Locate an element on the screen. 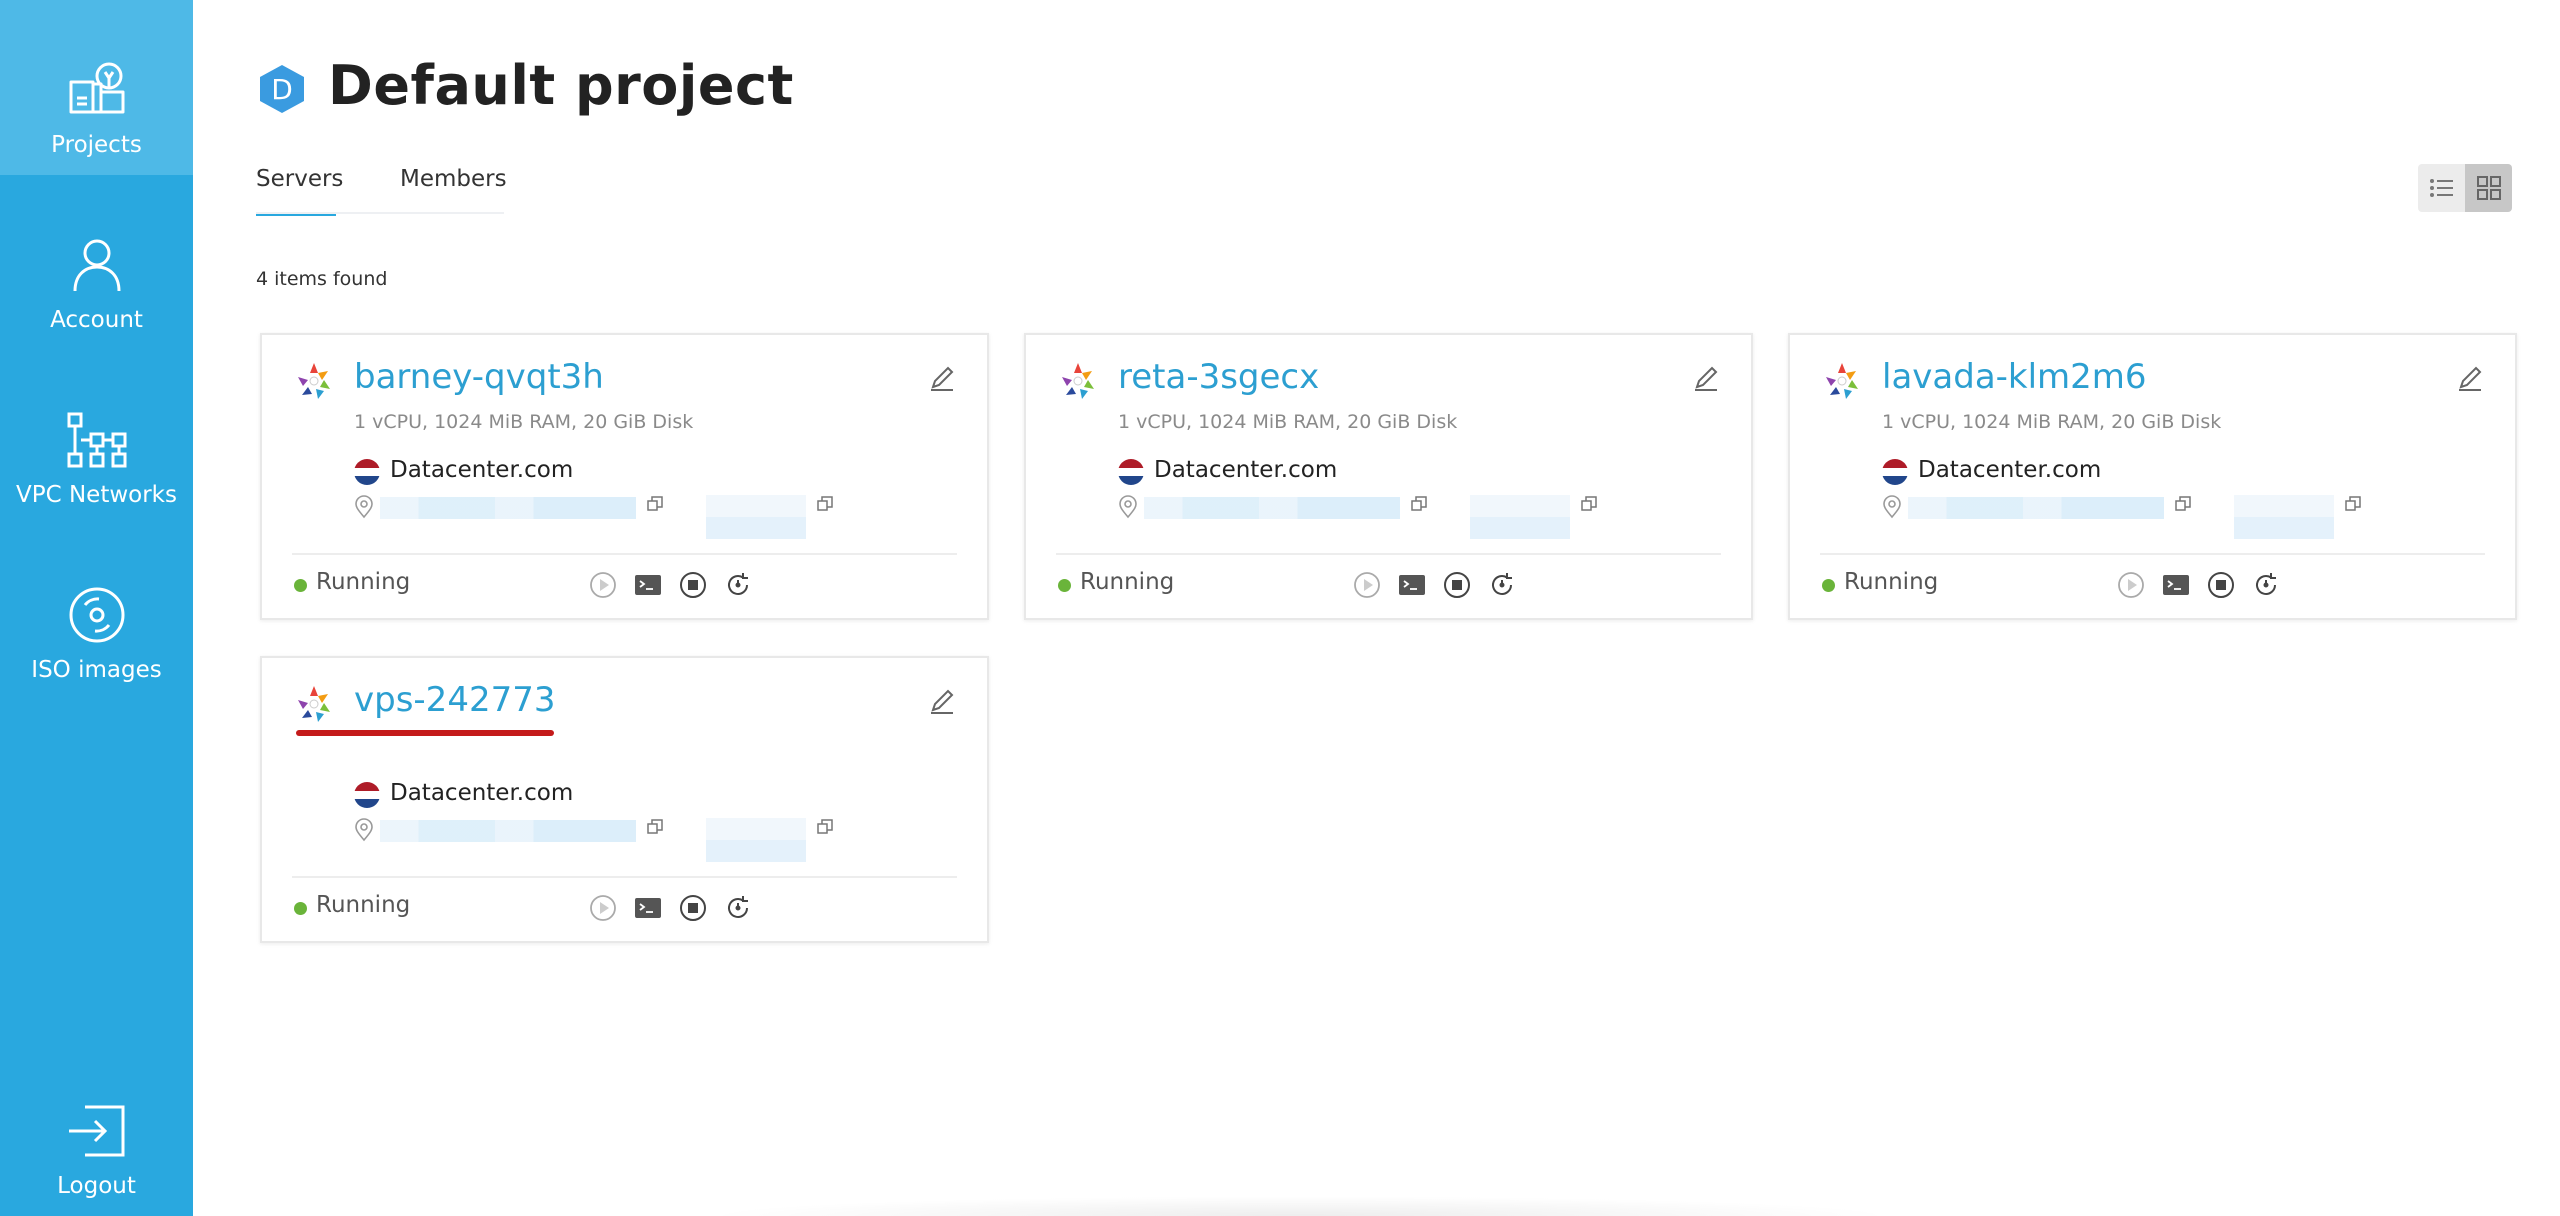 The height and width of the screenshot is (1216, 2560). list-view-button is located at coordinates (2441, 188).